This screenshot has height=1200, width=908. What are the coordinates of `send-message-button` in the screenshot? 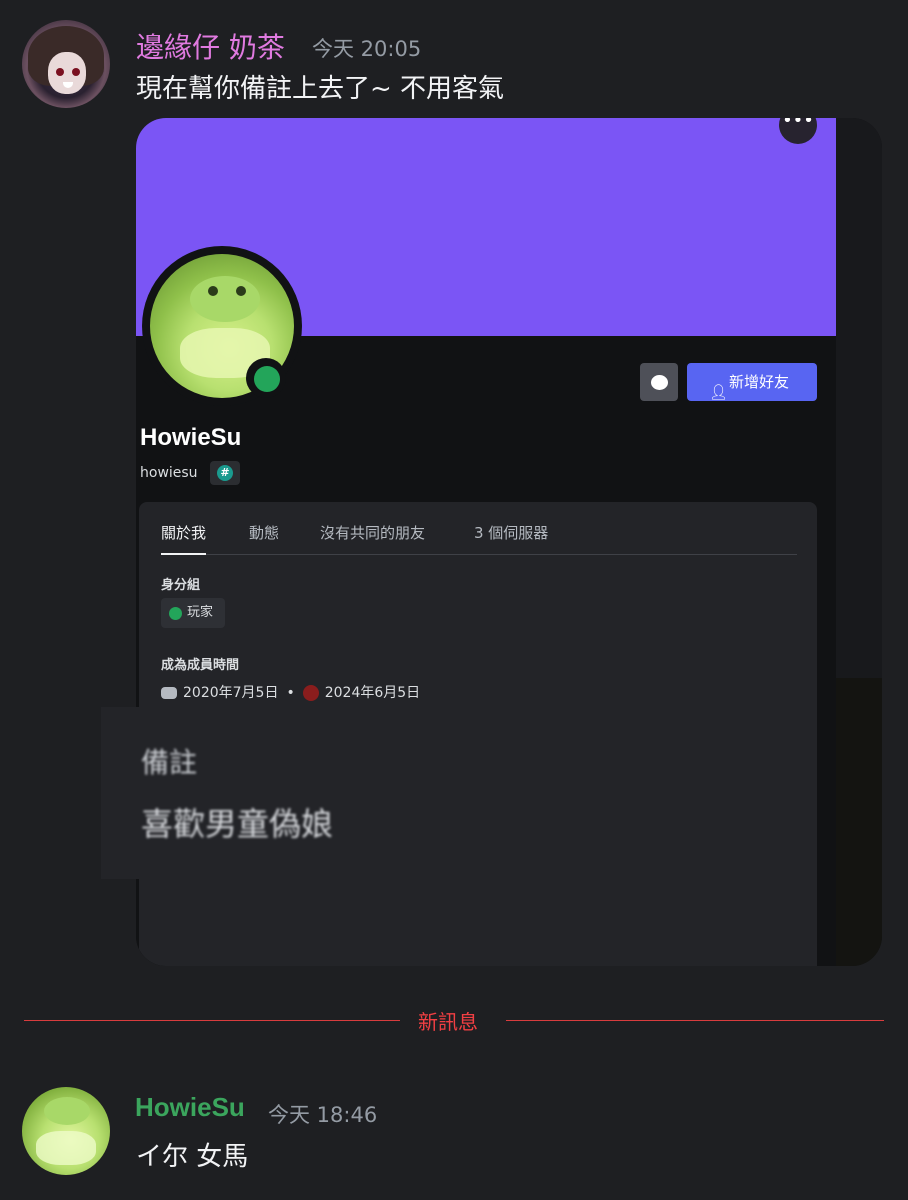 It's located at (659, 382).